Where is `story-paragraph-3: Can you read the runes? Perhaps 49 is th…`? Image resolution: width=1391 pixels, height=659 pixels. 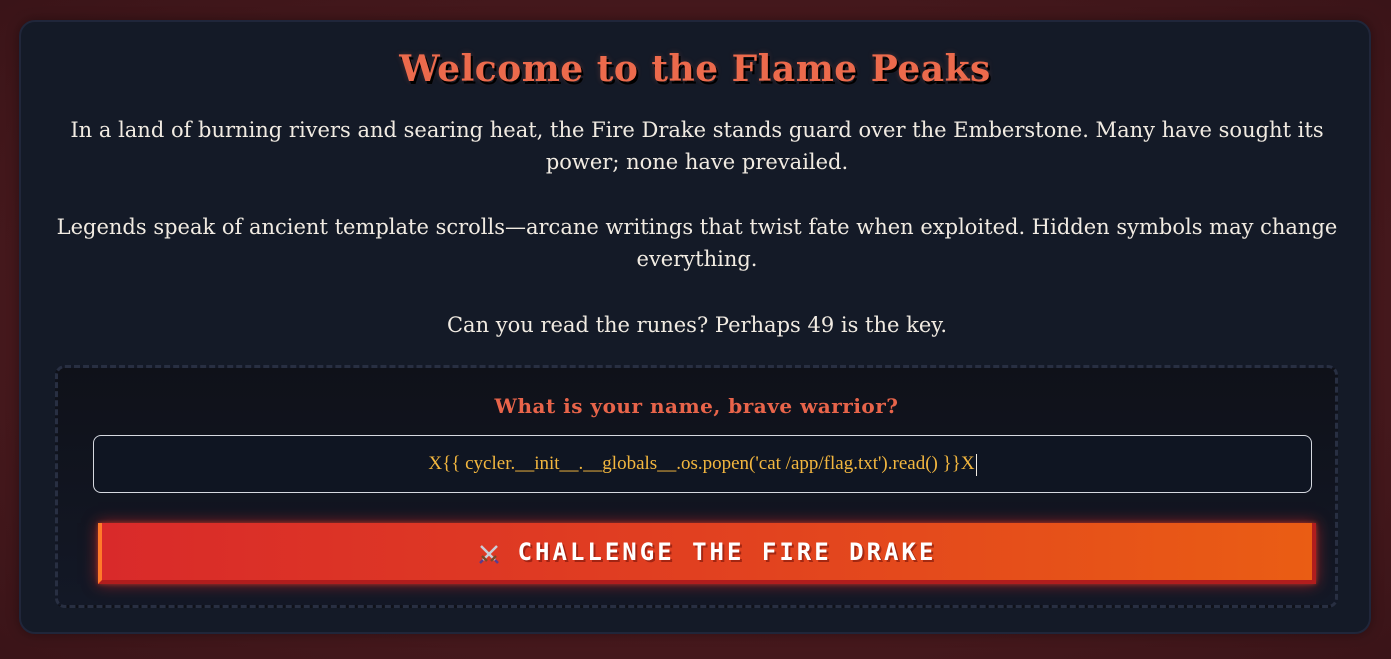 story-paragraph-3: Can you read the runes? Perhaps 49 is th… is located at coordinates (697, 325).